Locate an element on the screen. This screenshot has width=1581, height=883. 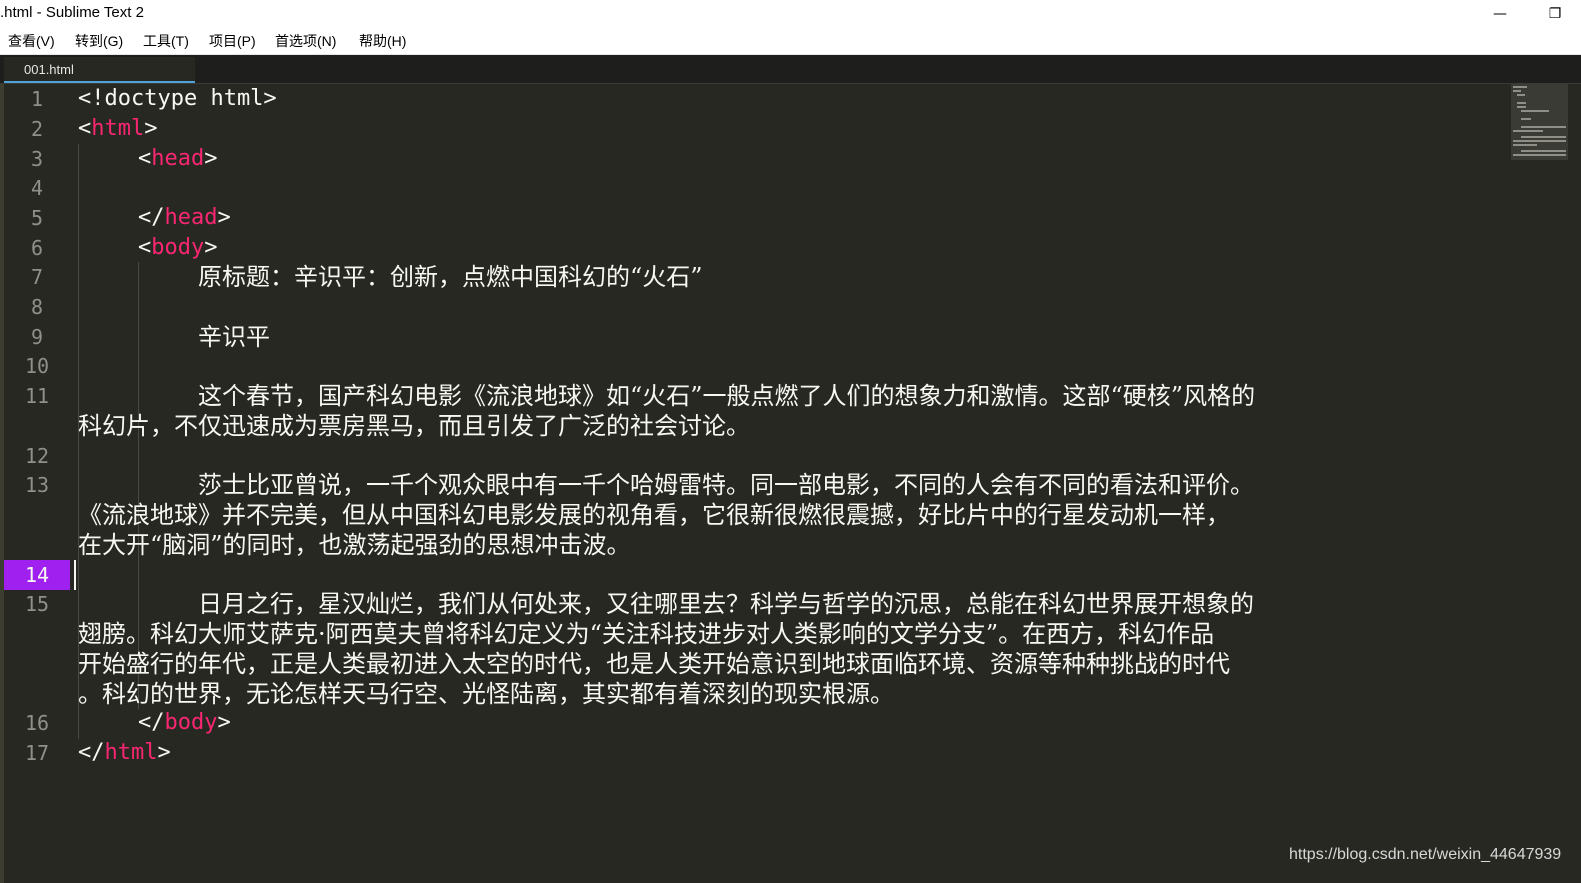
line-number: 8 is located at coordinates (37, 307).